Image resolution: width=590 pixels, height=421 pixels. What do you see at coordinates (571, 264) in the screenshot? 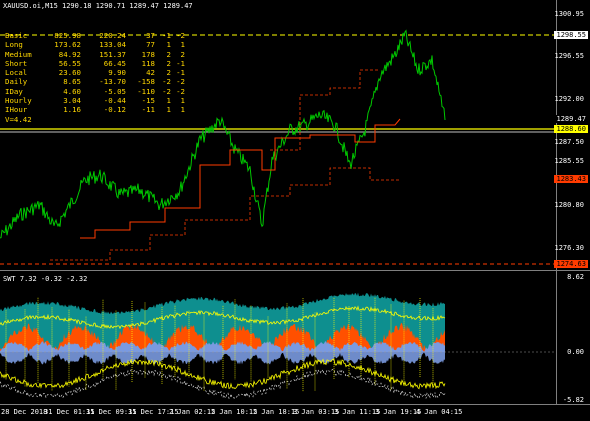
I see `price-tag: 1274.63` at bounding box center [571, 264].